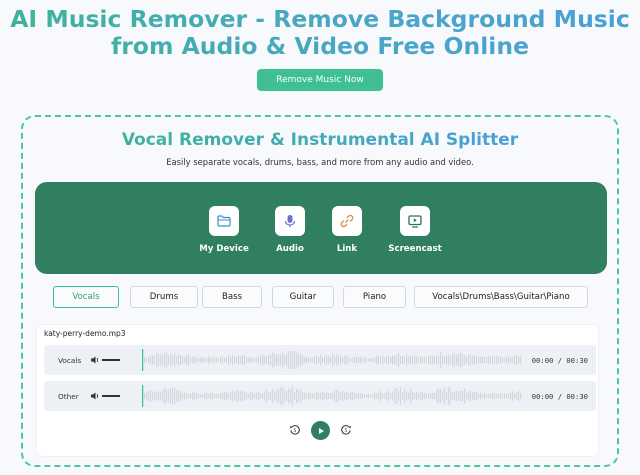  I want to click on tab-vocals: Vocals, so click(86, 297).